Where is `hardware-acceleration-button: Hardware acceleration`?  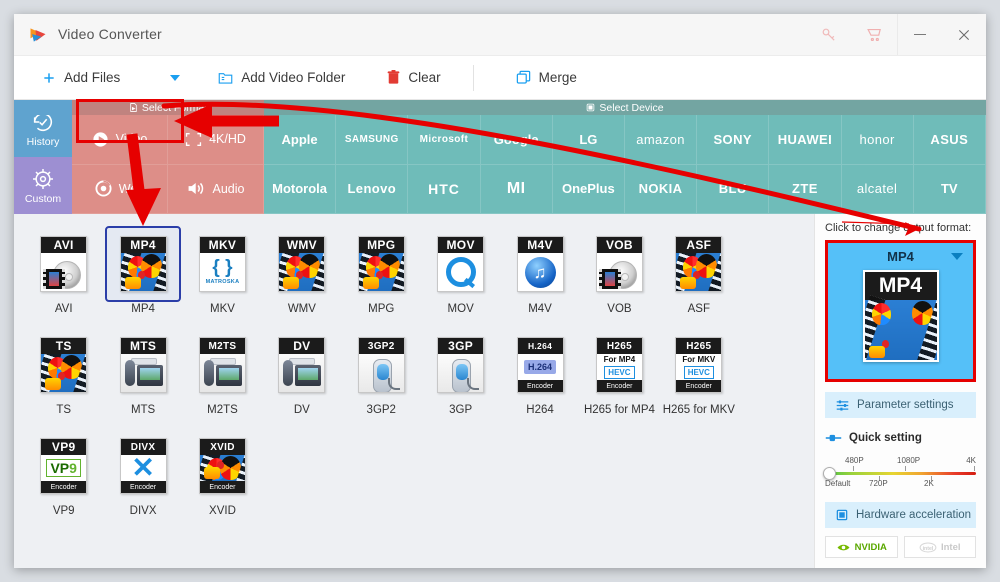
hardware-acceleration-button: Hardware acceleration is located at coordinates (900, 515).